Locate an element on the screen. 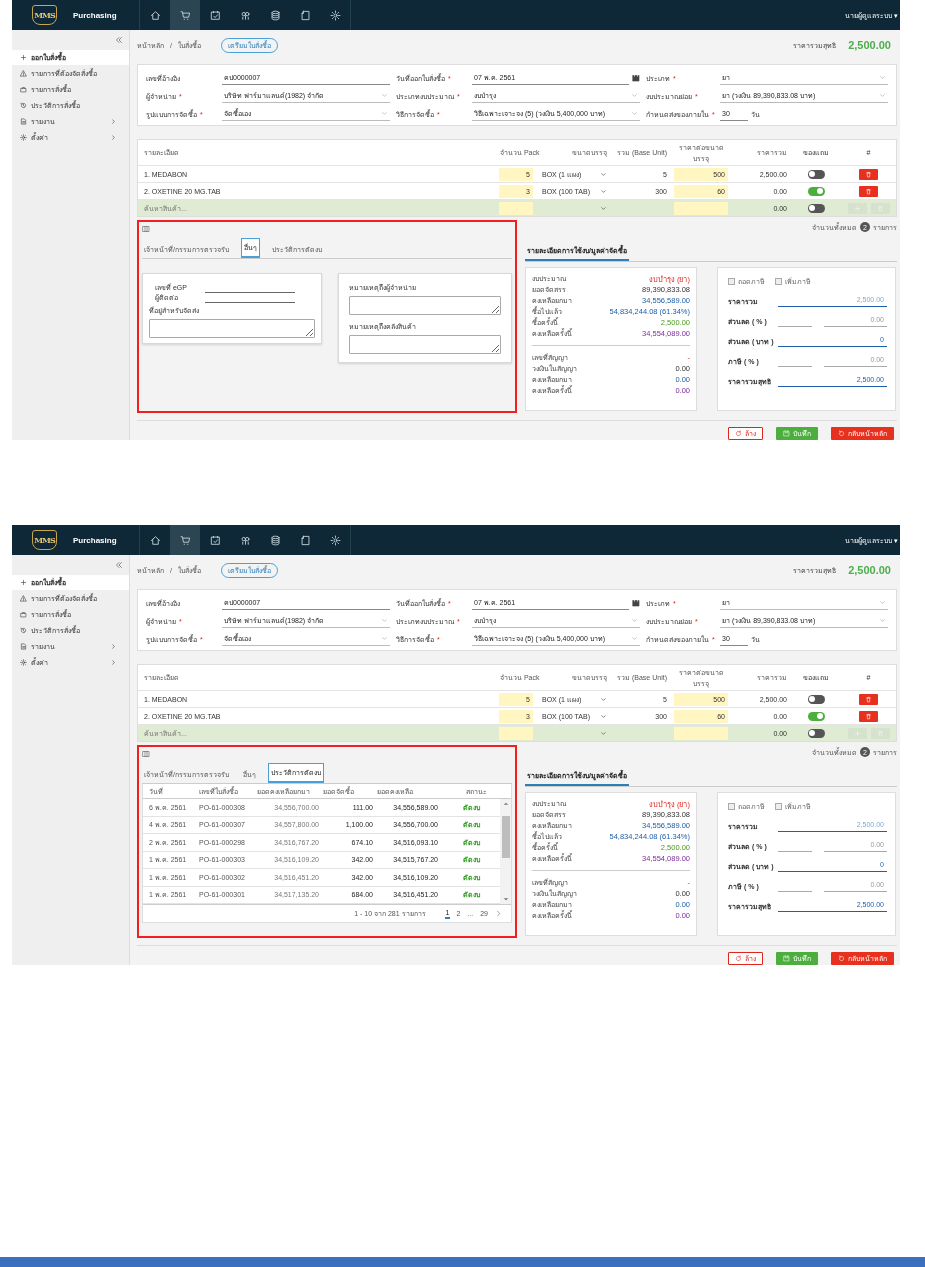 The width and height of the screenshot is (925, 1267). address-field is located at coordinates (232, 328).